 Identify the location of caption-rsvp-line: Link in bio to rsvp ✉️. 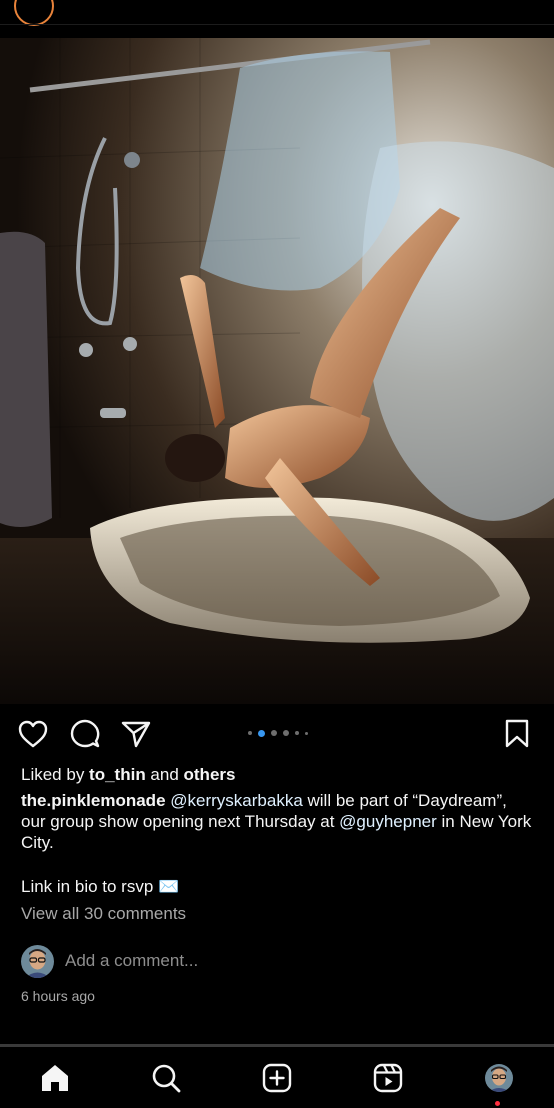
(100, 886).